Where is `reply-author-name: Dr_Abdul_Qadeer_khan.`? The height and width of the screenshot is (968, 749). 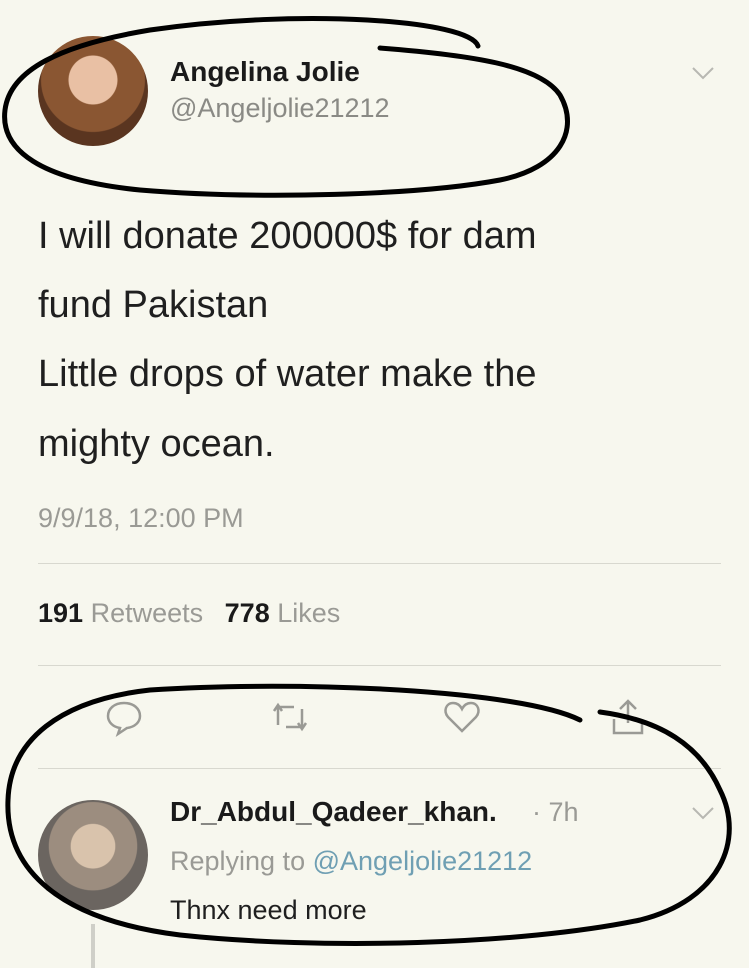
reply-author-name: Dr_Abdul_Qadeer_khan. is located at coordinates (333, 812).